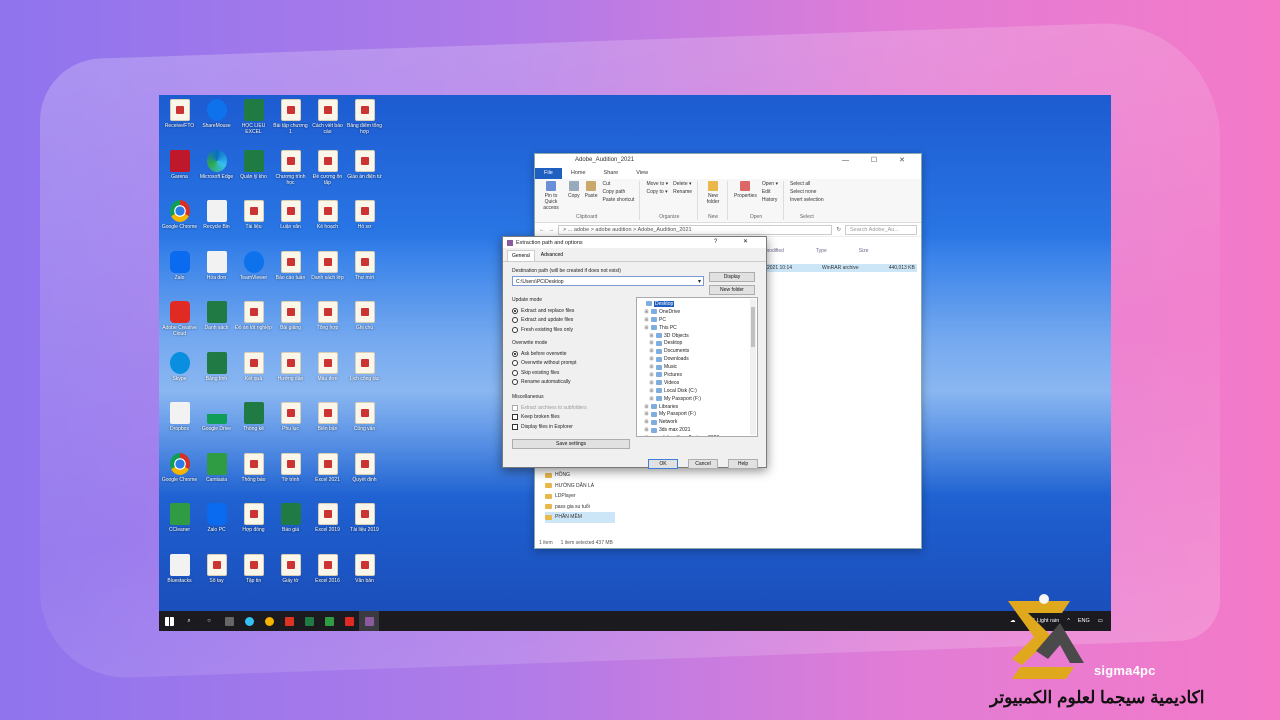 The image size is (1280, 720). What do you see at coordinates (327, 225) in the screenshot?
I see `desktop-icon: Kế hoạch` at bounding box center [327, 225].